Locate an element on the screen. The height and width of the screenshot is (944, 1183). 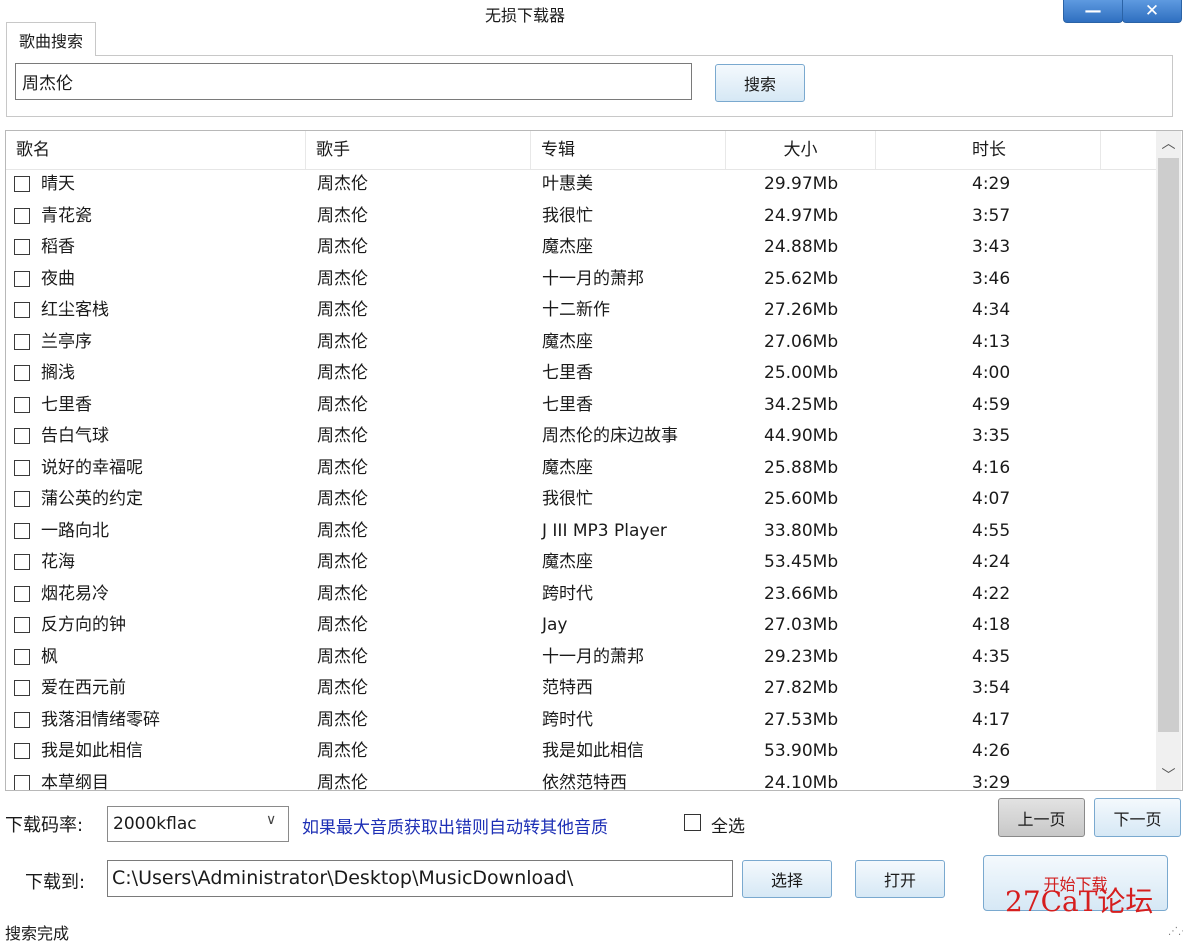
song-title-cell: 花海 is located at coordinates (58, 562).